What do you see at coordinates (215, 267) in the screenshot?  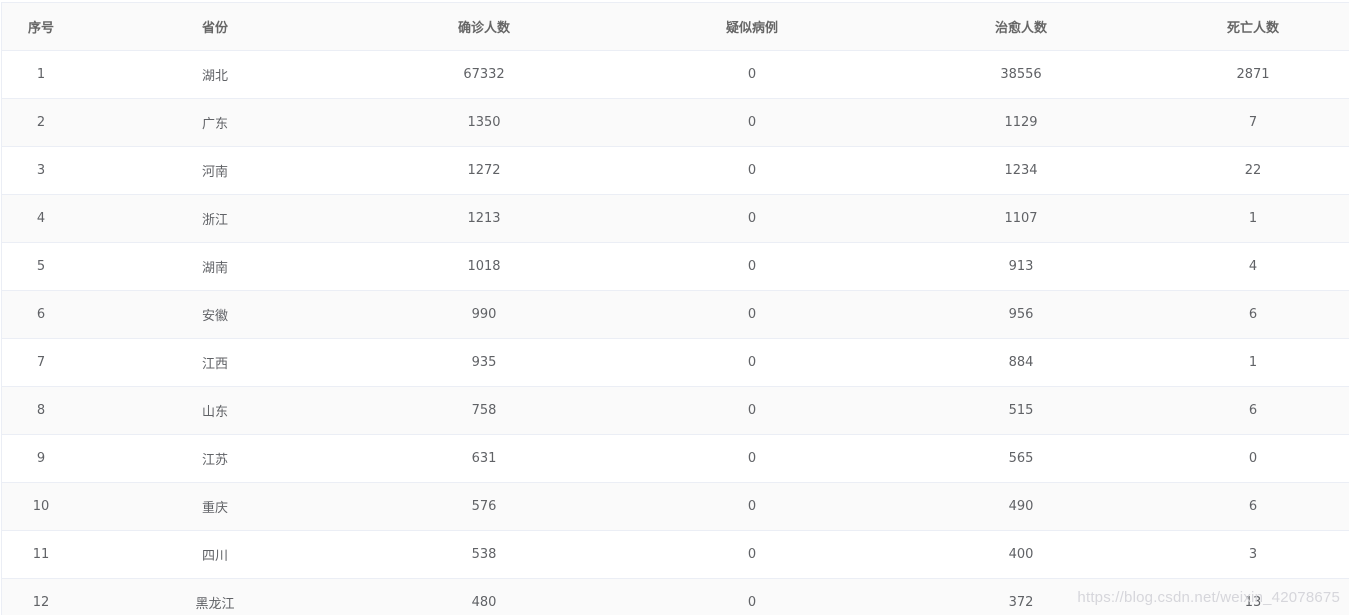 I see `cell-province: 湖南` at bounding box center [215, 267].